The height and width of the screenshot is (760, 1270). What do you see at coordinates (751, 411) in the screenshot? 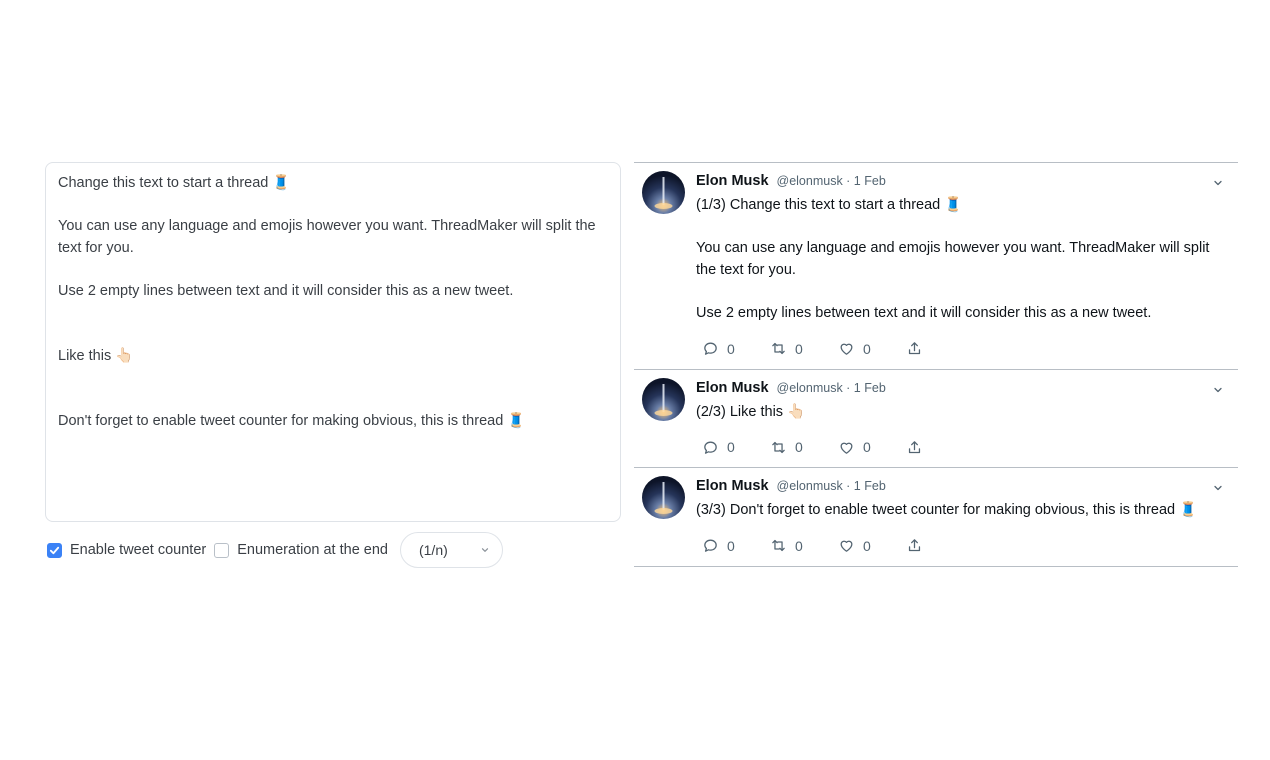
I see `tweet-text: (2/3) Like this 👆🏻` at bounding box center [751, 411].